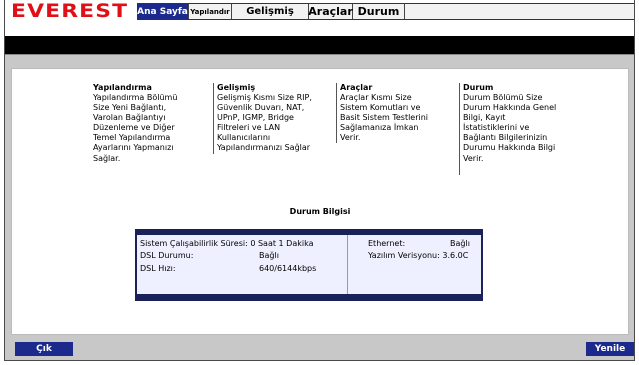 This screenshot has width=639, height=365. Describe the element at coordinates (163, 11) in the screenshot. I see `tab-ana-sayfa: Ana Sayfa` at that location.